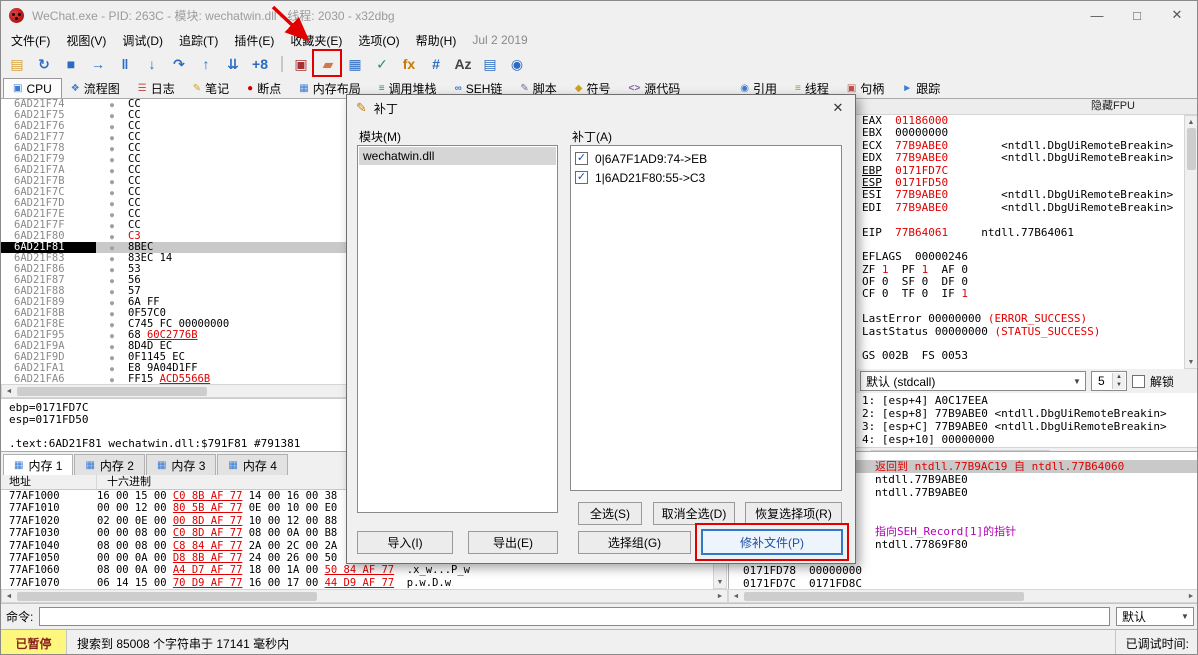 This screenshot has width=1198, height=655. Describe the element at coordinates (142, 40) in the screenshot. I see `menu-item: 调试(D)` at that location.